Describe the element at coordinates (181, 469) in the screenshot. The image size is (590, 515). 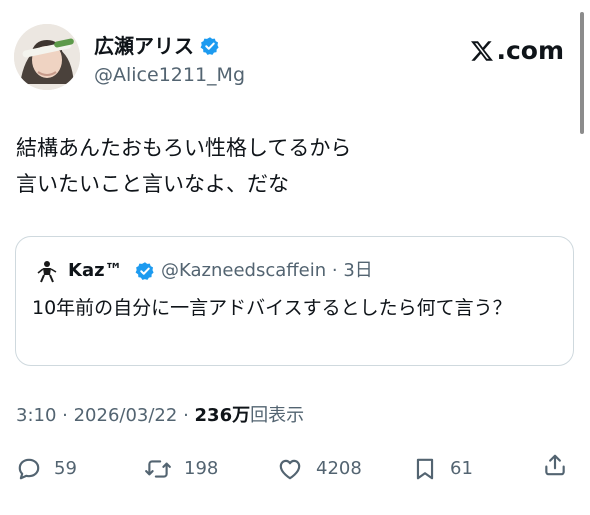
I see `repost-button: 198` at that location.